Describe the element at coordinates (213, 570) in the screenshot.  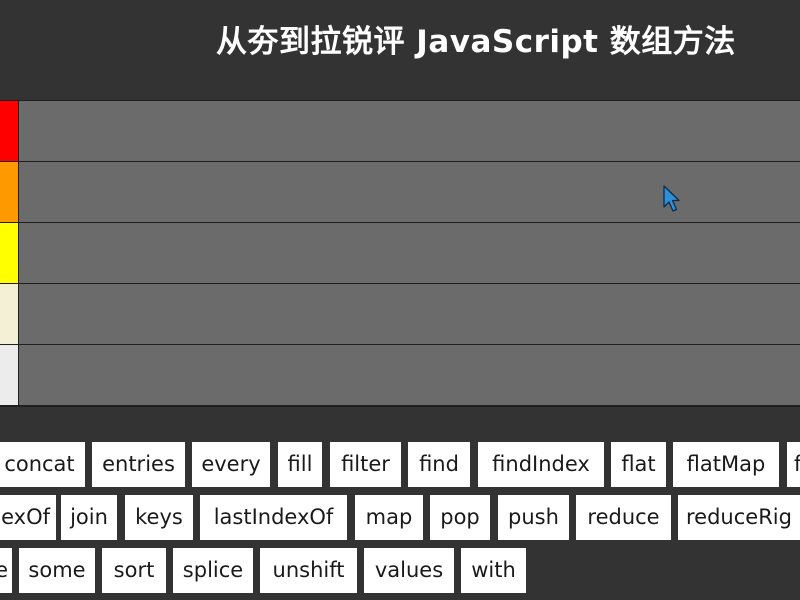
I see `method-chip-splice: splice` at that location.